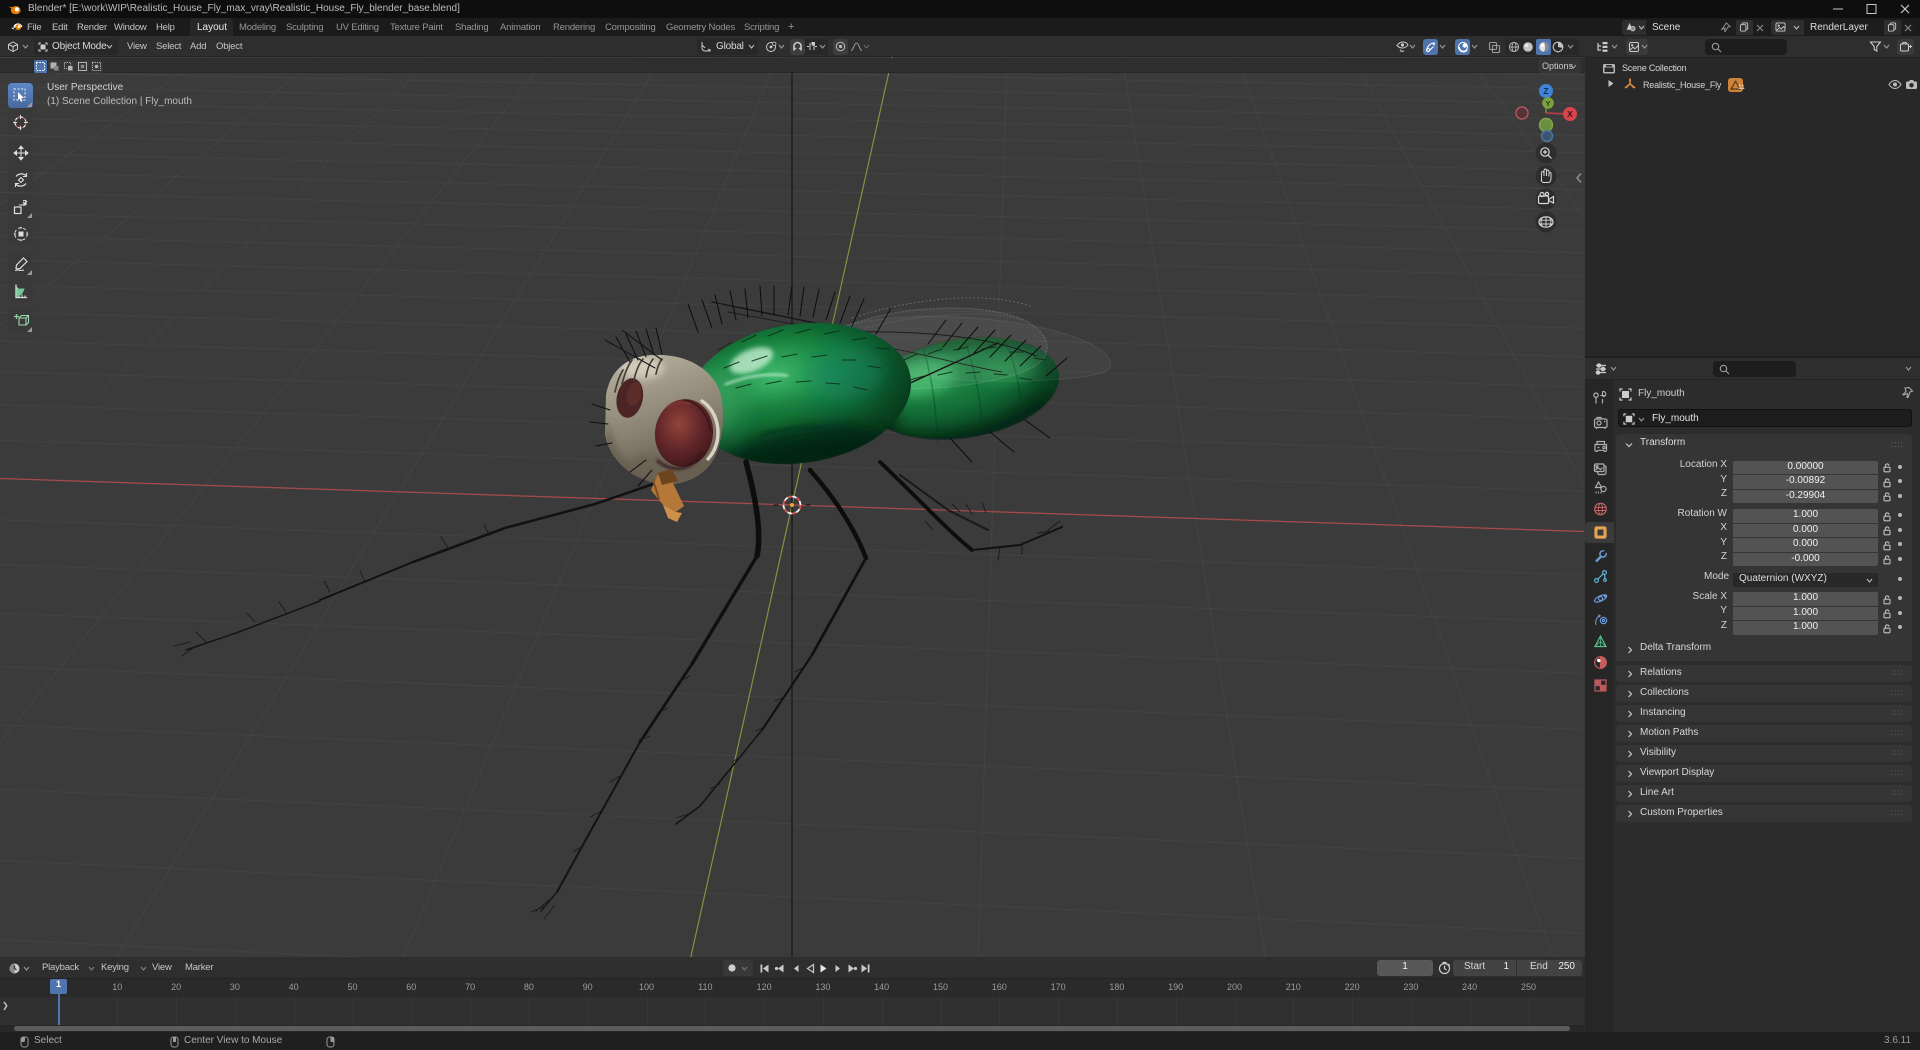 This screenshot has height=1050, width=1920. Describe the element at coordinates (1547, 103) in the screenshot. I see `svg-text: Y` at that location.